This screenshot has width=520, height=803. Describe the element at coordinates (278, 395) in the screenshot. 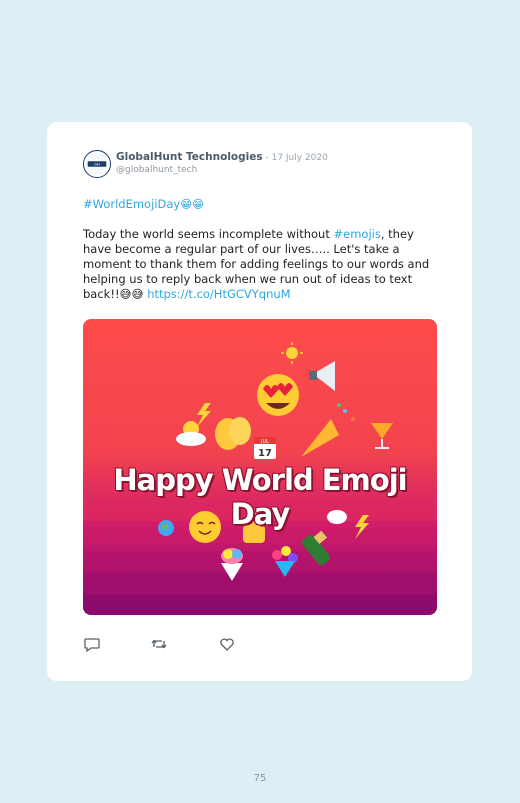

I see `heart-eyes-face-icon` at that location.